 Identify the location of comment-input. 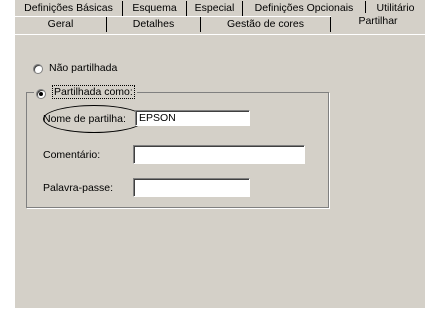
(219, 154).